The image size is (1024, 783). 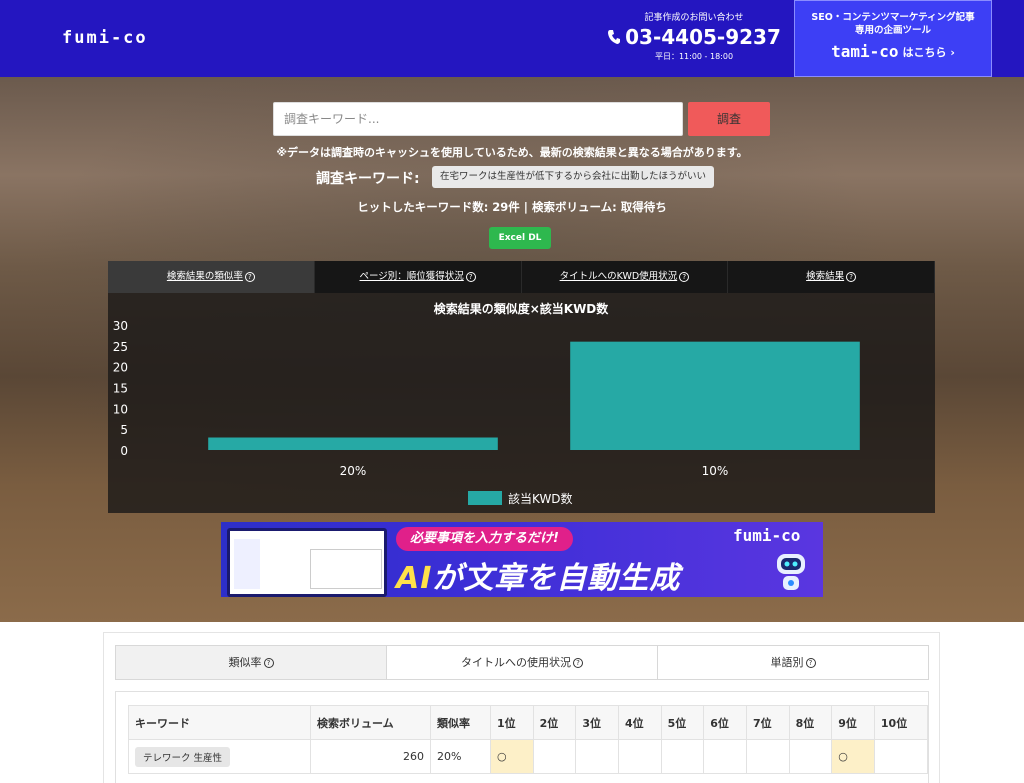 I want to click on tab-label: 単語別, so click(x=787, y=662).